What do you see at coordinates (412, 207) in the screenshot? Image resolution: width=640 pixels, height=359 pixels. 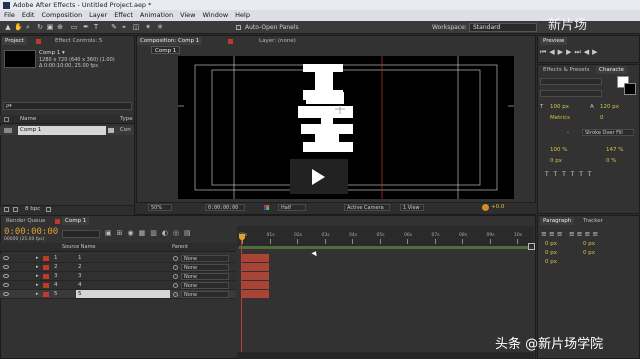 I see `view-layout-select: 1 View` at bounding box center [412, 207].